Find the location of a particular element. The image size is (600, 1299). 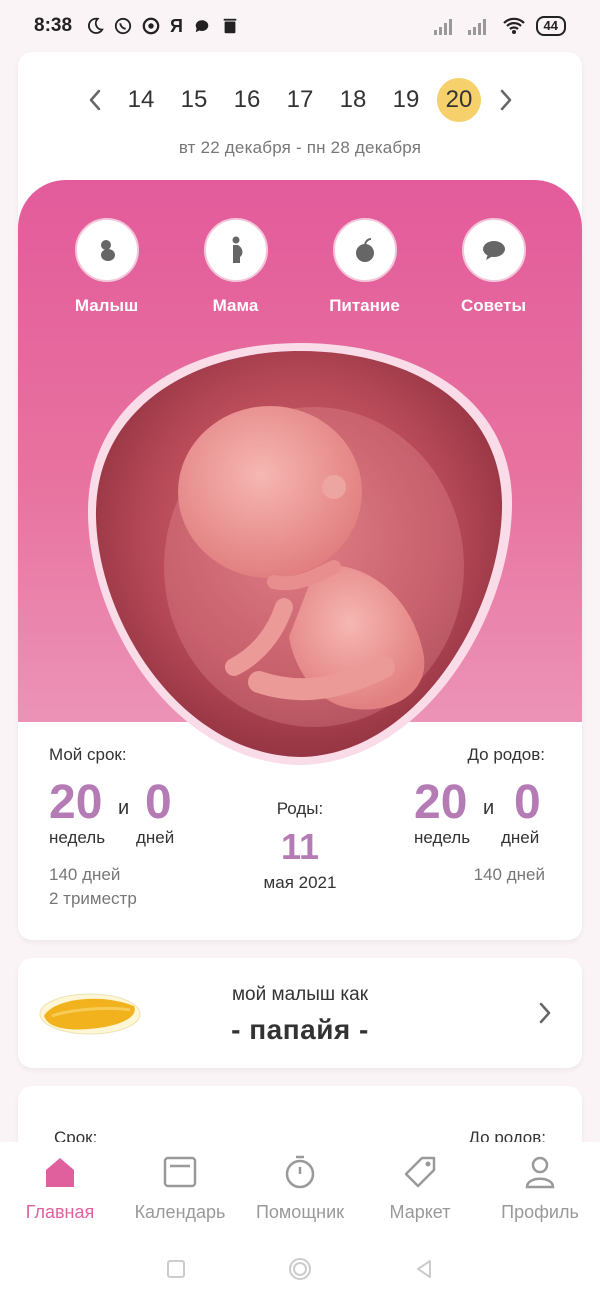

birth-day-value: 11 is located at coordinates (300, 846).